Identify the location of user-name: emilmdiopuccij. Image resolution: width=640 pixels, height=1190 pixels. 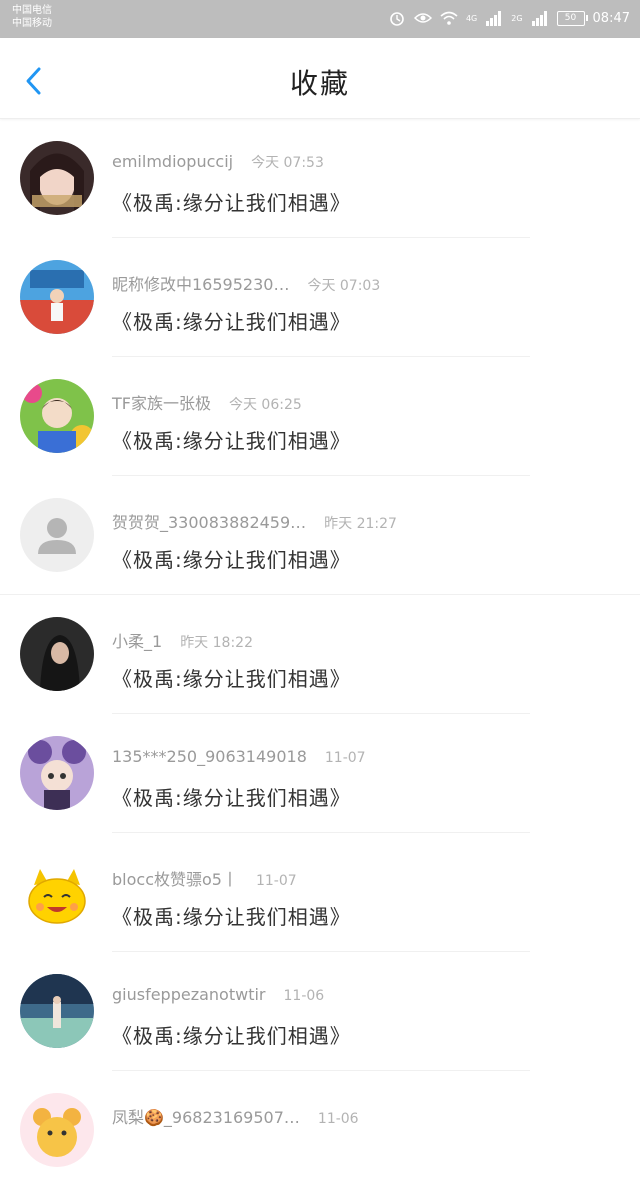
(172, 161).